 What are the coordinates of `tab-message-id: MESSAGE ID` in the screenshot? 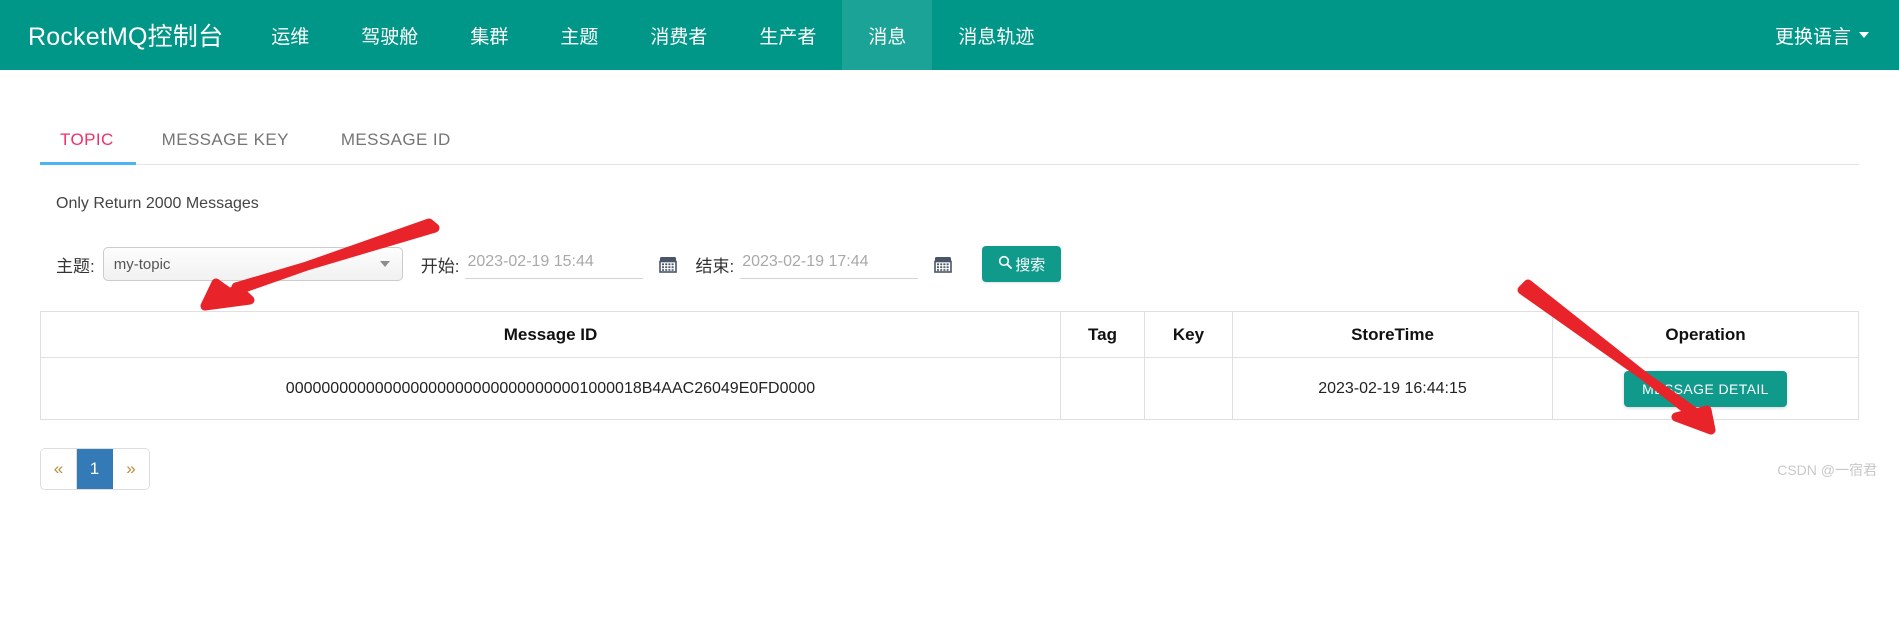 It's located at (396, 147).